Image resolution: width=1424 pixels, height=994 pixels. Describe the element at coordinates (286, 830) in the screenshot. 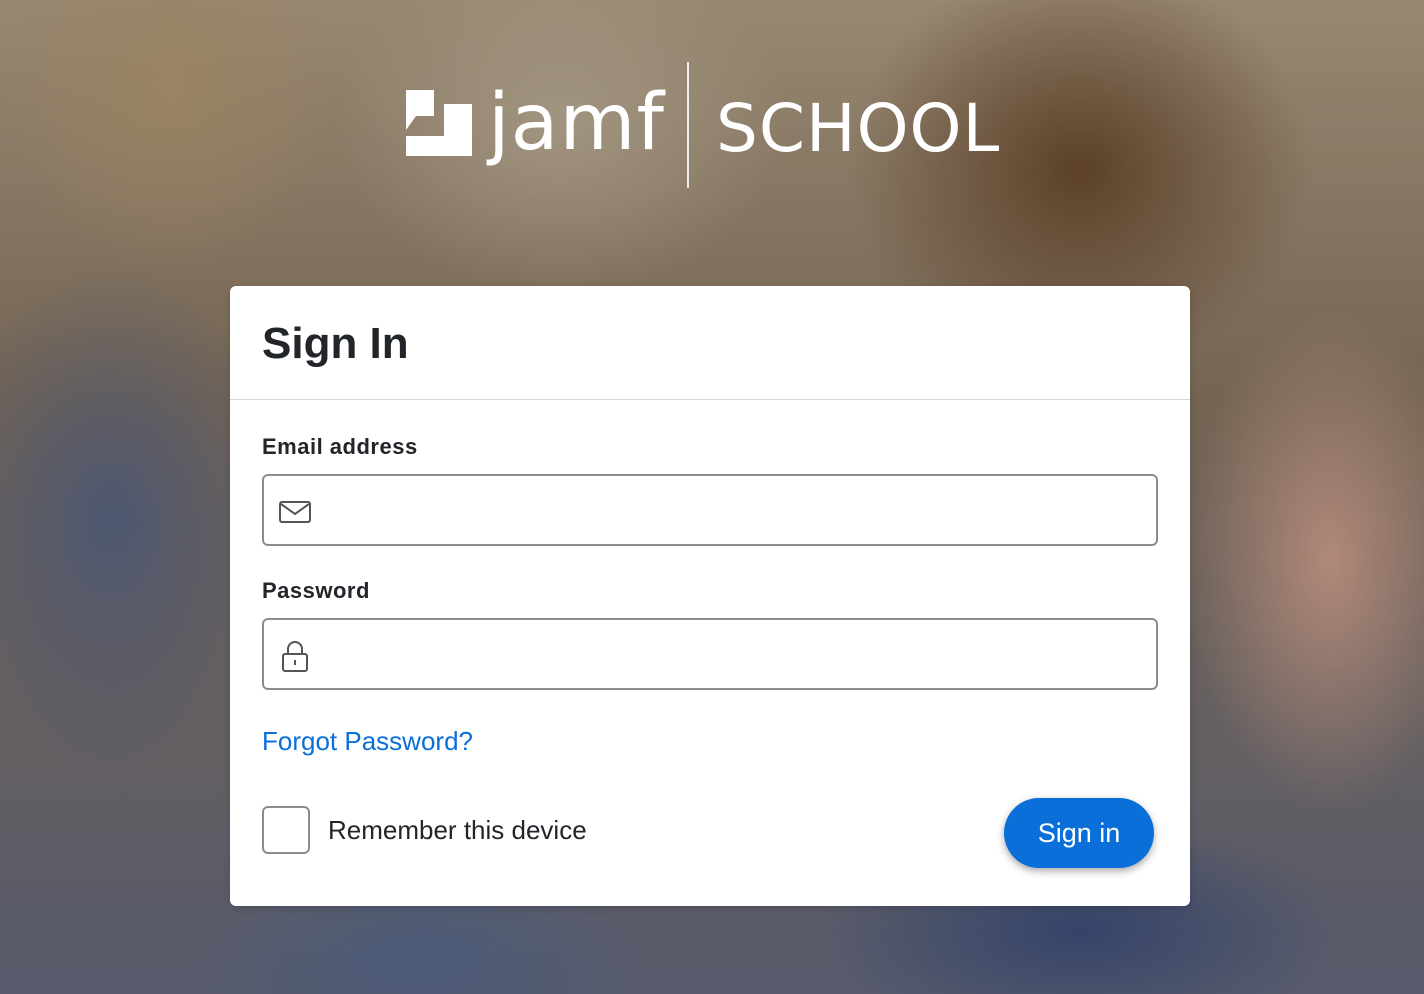

I see `remember-device-checkbox` at that location.